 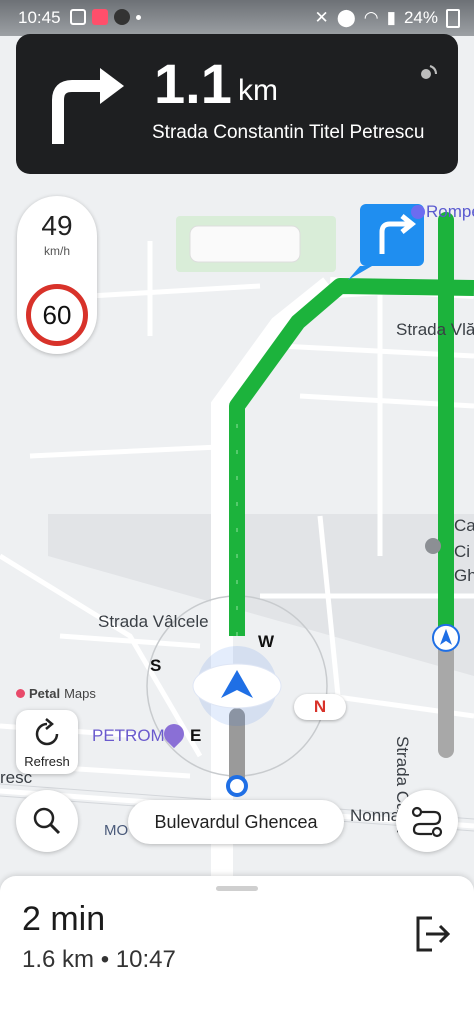 I want to click on instruction-street: Strada Constantin Titel Petrescu, so click(x=288, y=132).